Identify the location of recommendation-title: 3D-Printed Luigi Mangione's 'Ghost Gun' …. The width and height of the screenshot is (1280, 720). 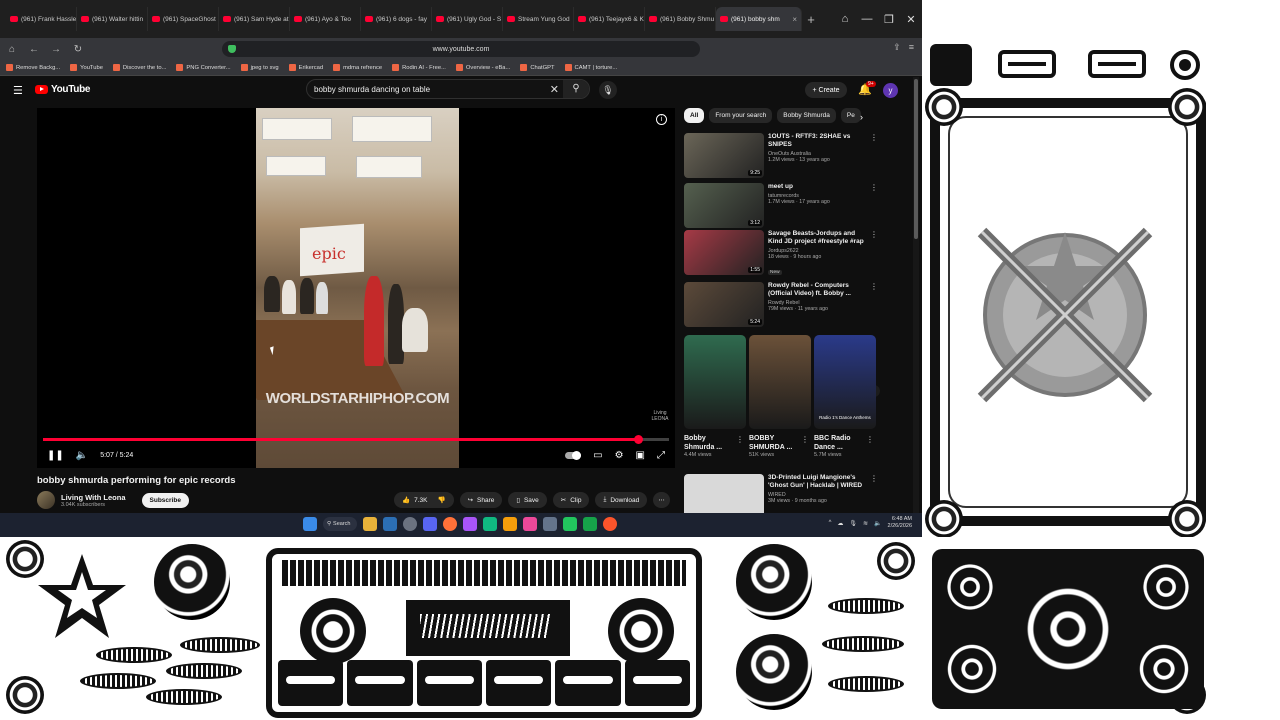
(818, 482).